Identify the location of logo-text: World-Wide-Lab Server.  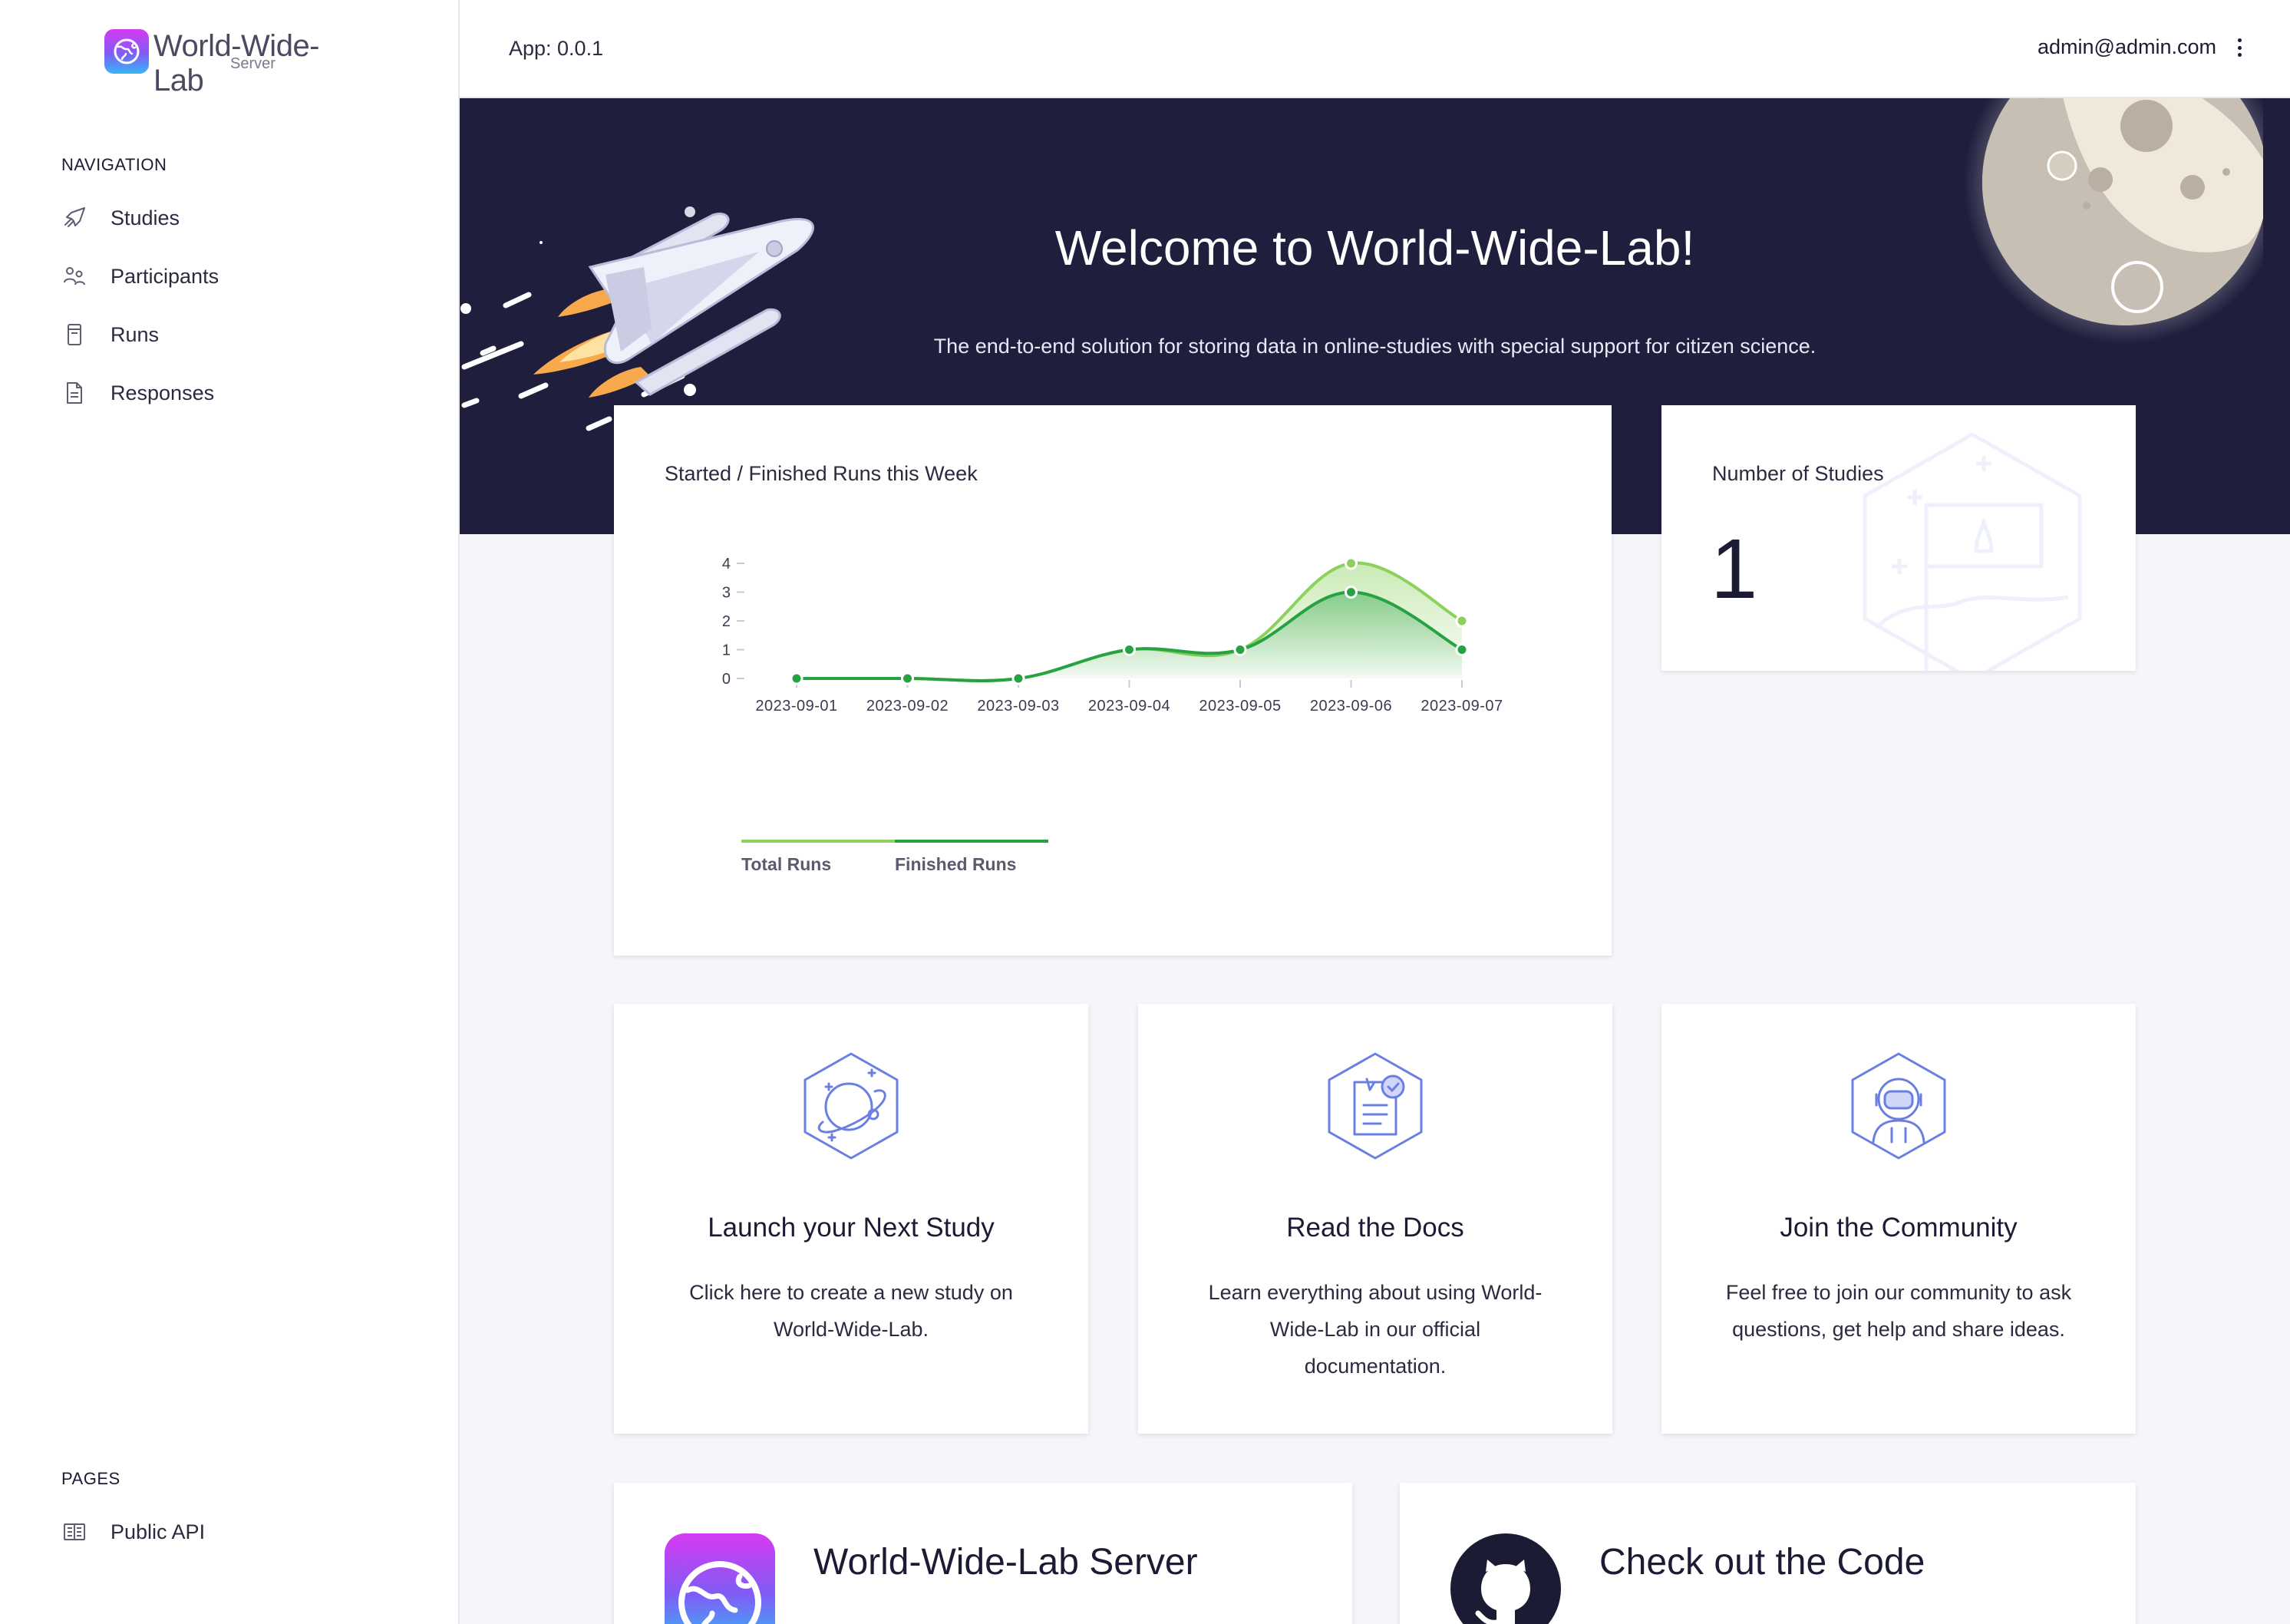
(261, 63).